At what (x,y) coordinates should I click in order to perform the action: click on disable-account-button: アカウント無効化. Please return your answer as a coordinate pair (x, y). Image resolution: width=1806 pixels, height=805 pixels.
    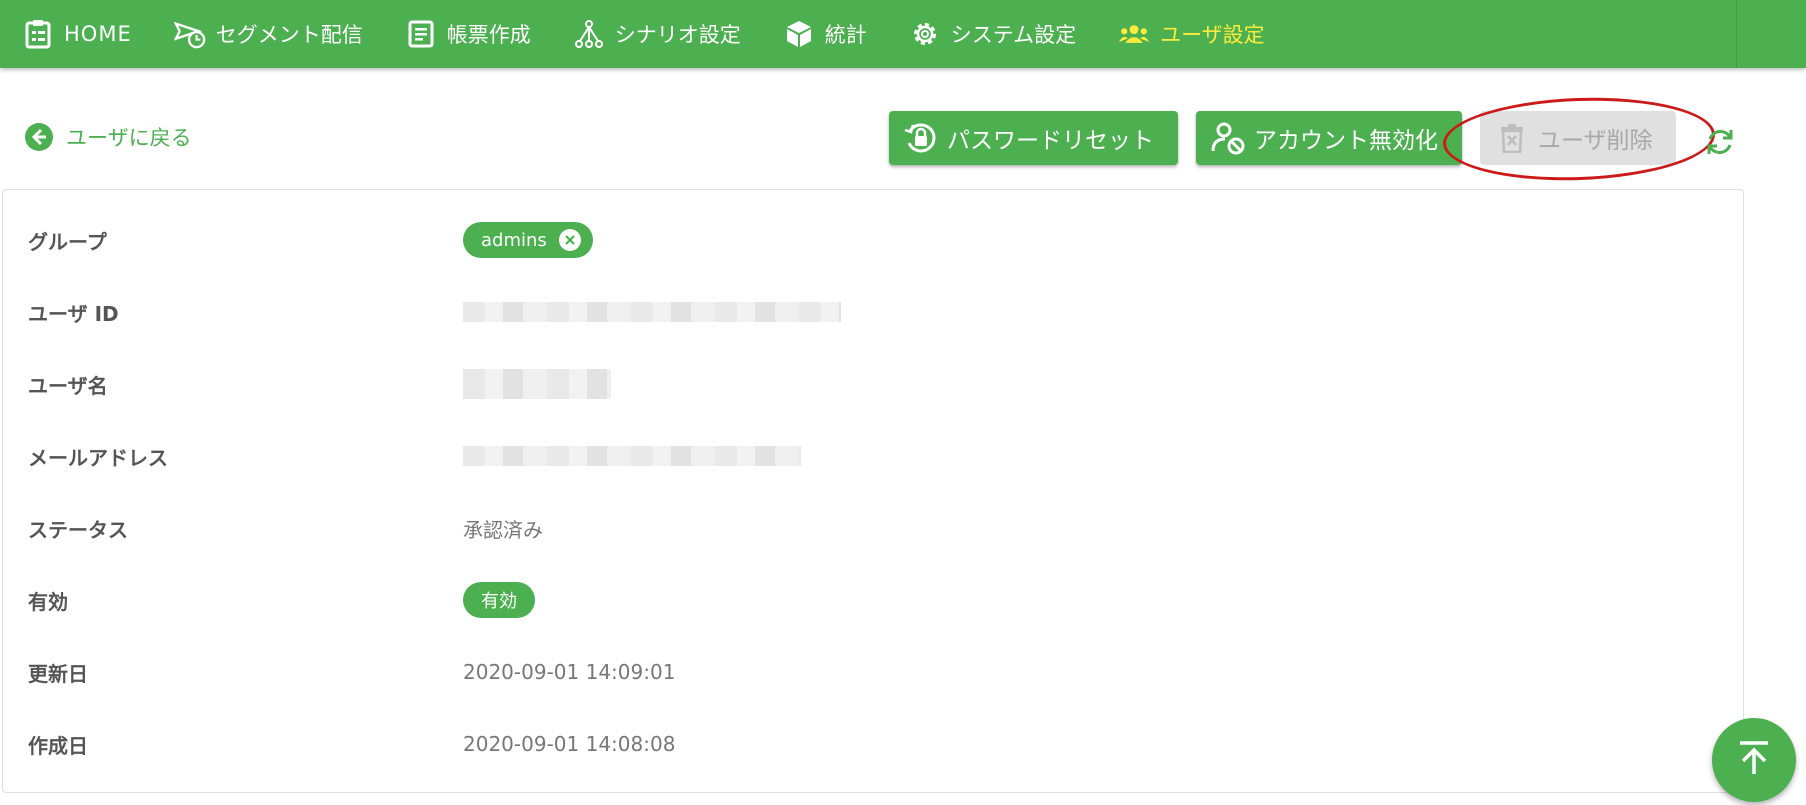
    Looking at the image, I should click on (1329, 138).